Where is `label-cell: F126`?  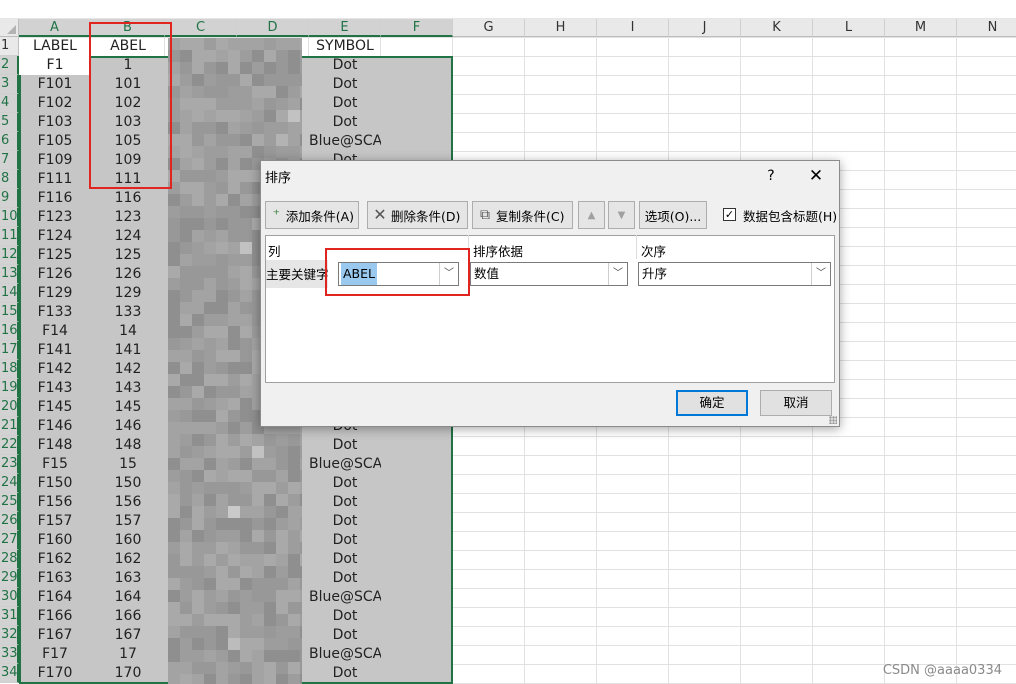
label-cell: F126 is located at coordinates (55, 274).